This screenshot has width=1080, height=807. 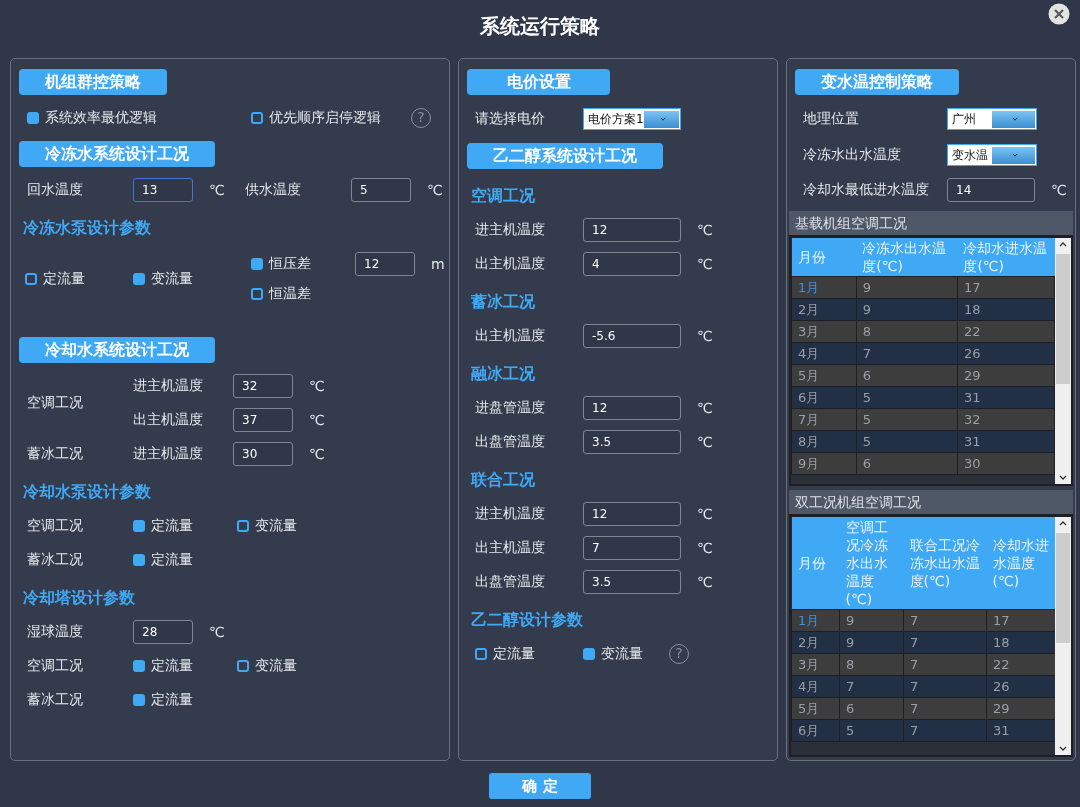 I want to click on section-header: 冷冻水系统设计工况, so click(x=117, y=154).